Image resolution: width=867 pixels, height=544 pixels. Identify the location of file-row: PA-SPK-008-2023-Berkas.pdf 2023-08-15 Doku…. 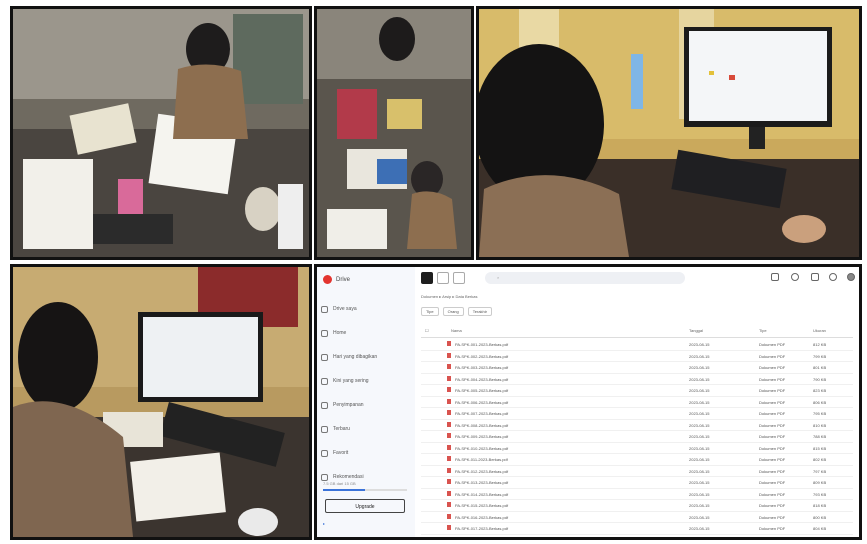
(637, 425).